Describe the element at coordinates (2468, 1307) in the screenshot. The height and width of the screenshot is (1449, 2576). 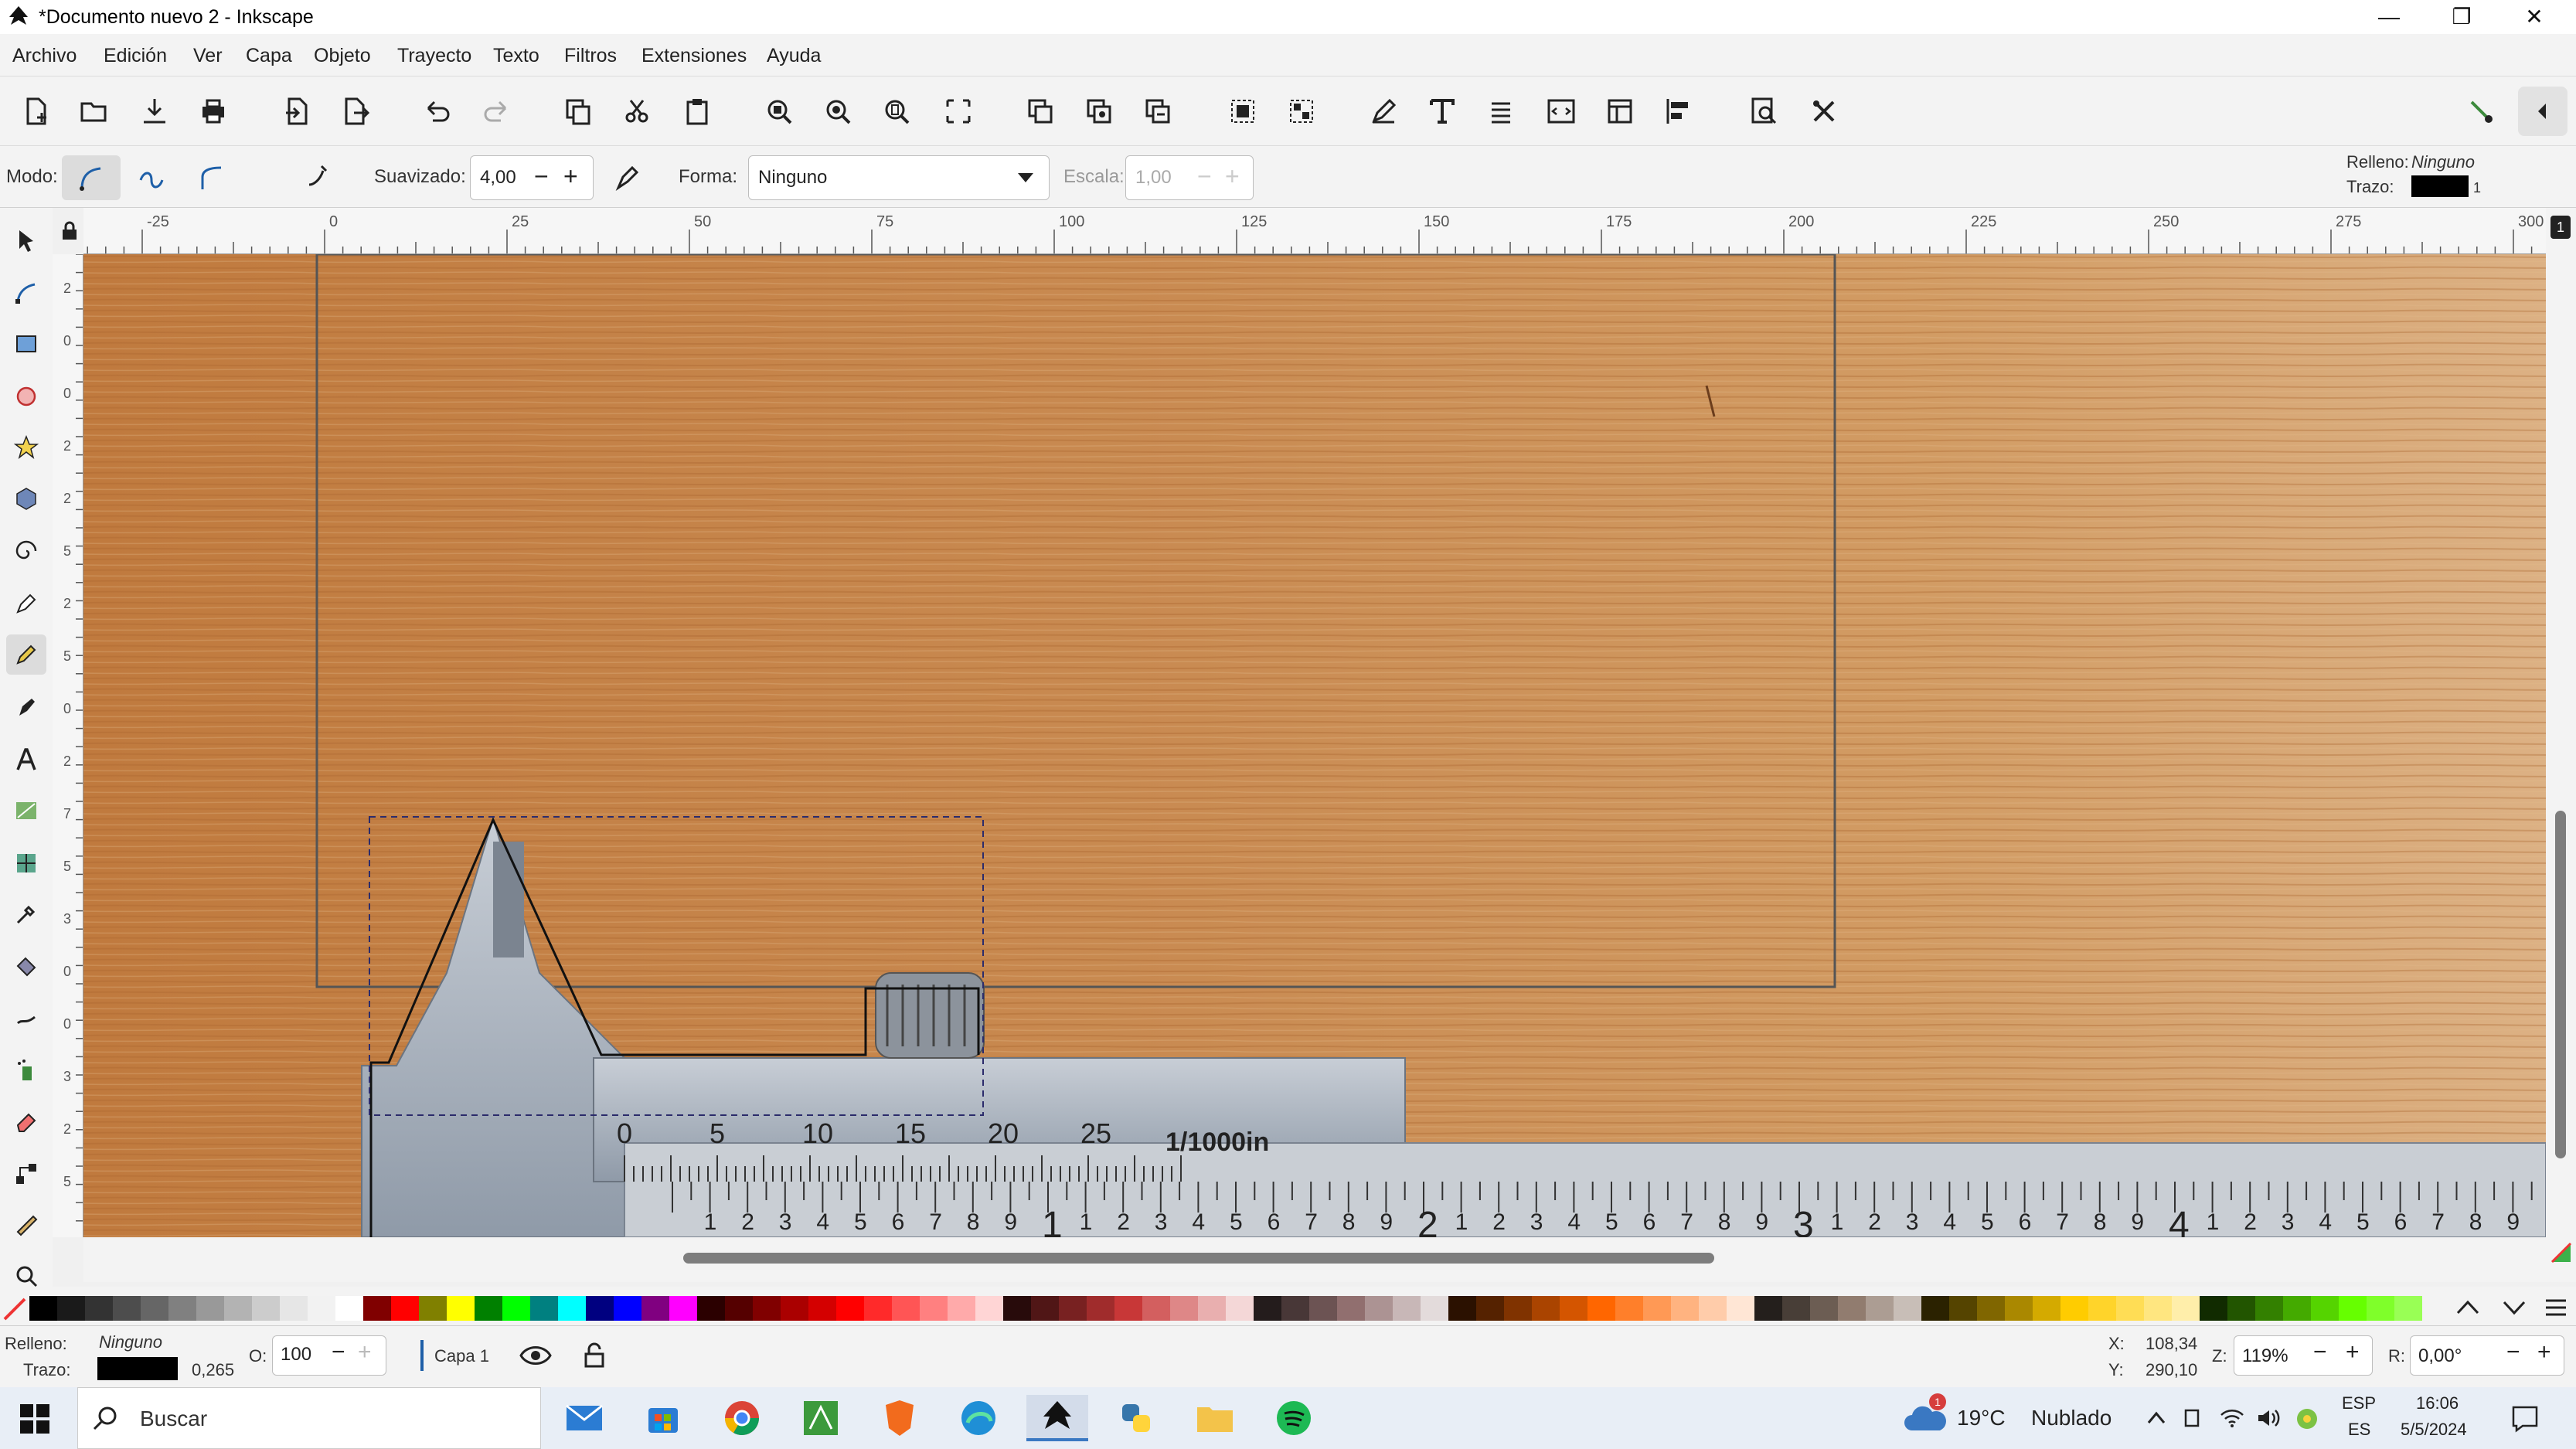
I see `palette-scroll-up-icon` at that location.